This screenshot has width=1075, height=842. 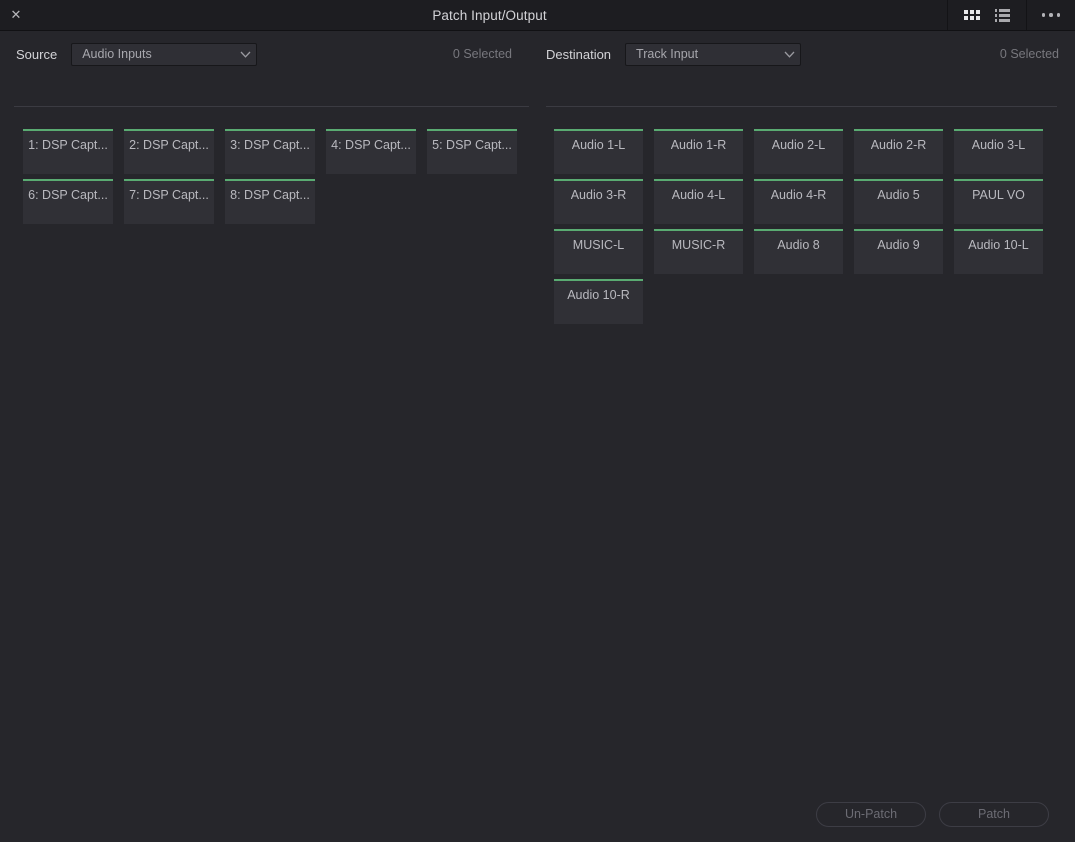 I want to click on destination-card: Audio 2-L, so click(x=798, y=151).